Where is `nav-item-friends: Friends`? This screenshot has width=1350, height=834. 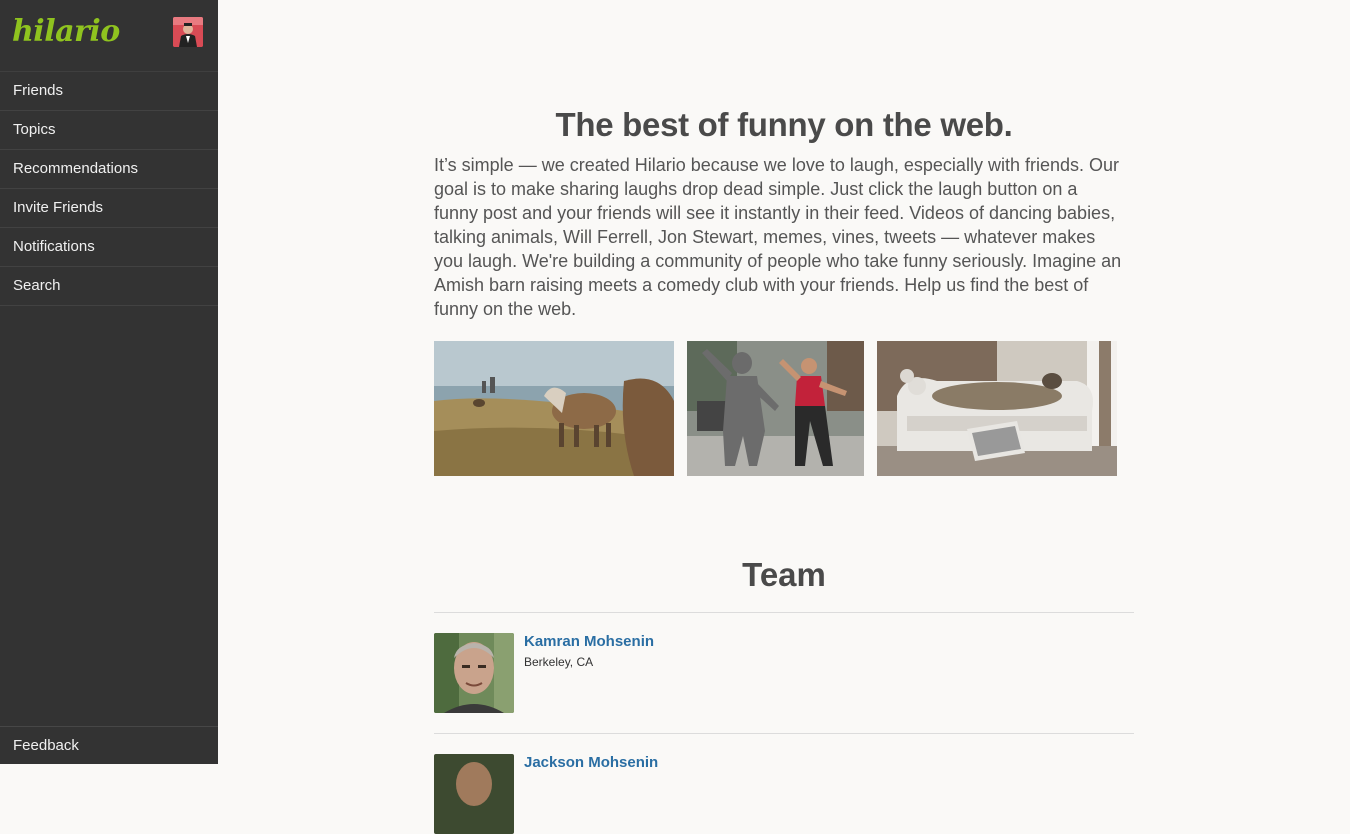 nav-item-friends: Friends is located at coordinates (109, 91).